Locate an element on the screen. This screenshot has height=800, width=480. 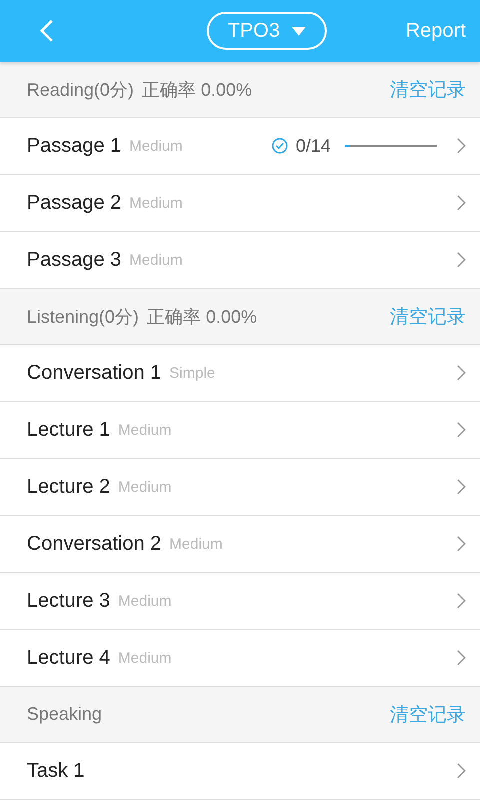
section-title: Listening(0分) is located at coordinates (83, 317).